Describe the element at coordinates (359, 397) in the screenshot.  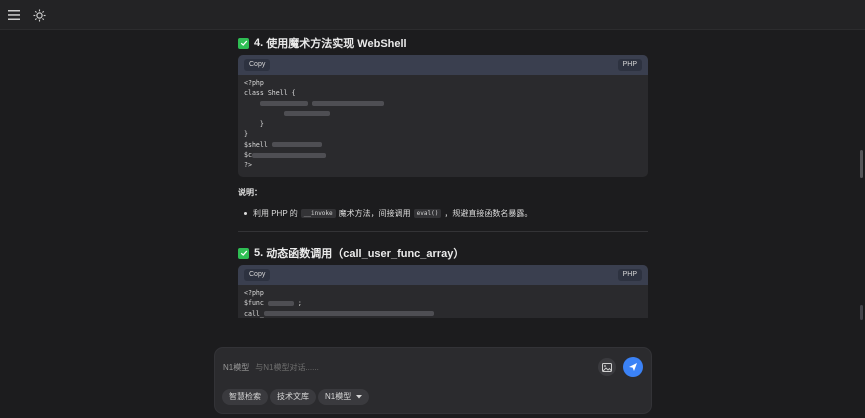
I see `chevron-down-icon` at that location.